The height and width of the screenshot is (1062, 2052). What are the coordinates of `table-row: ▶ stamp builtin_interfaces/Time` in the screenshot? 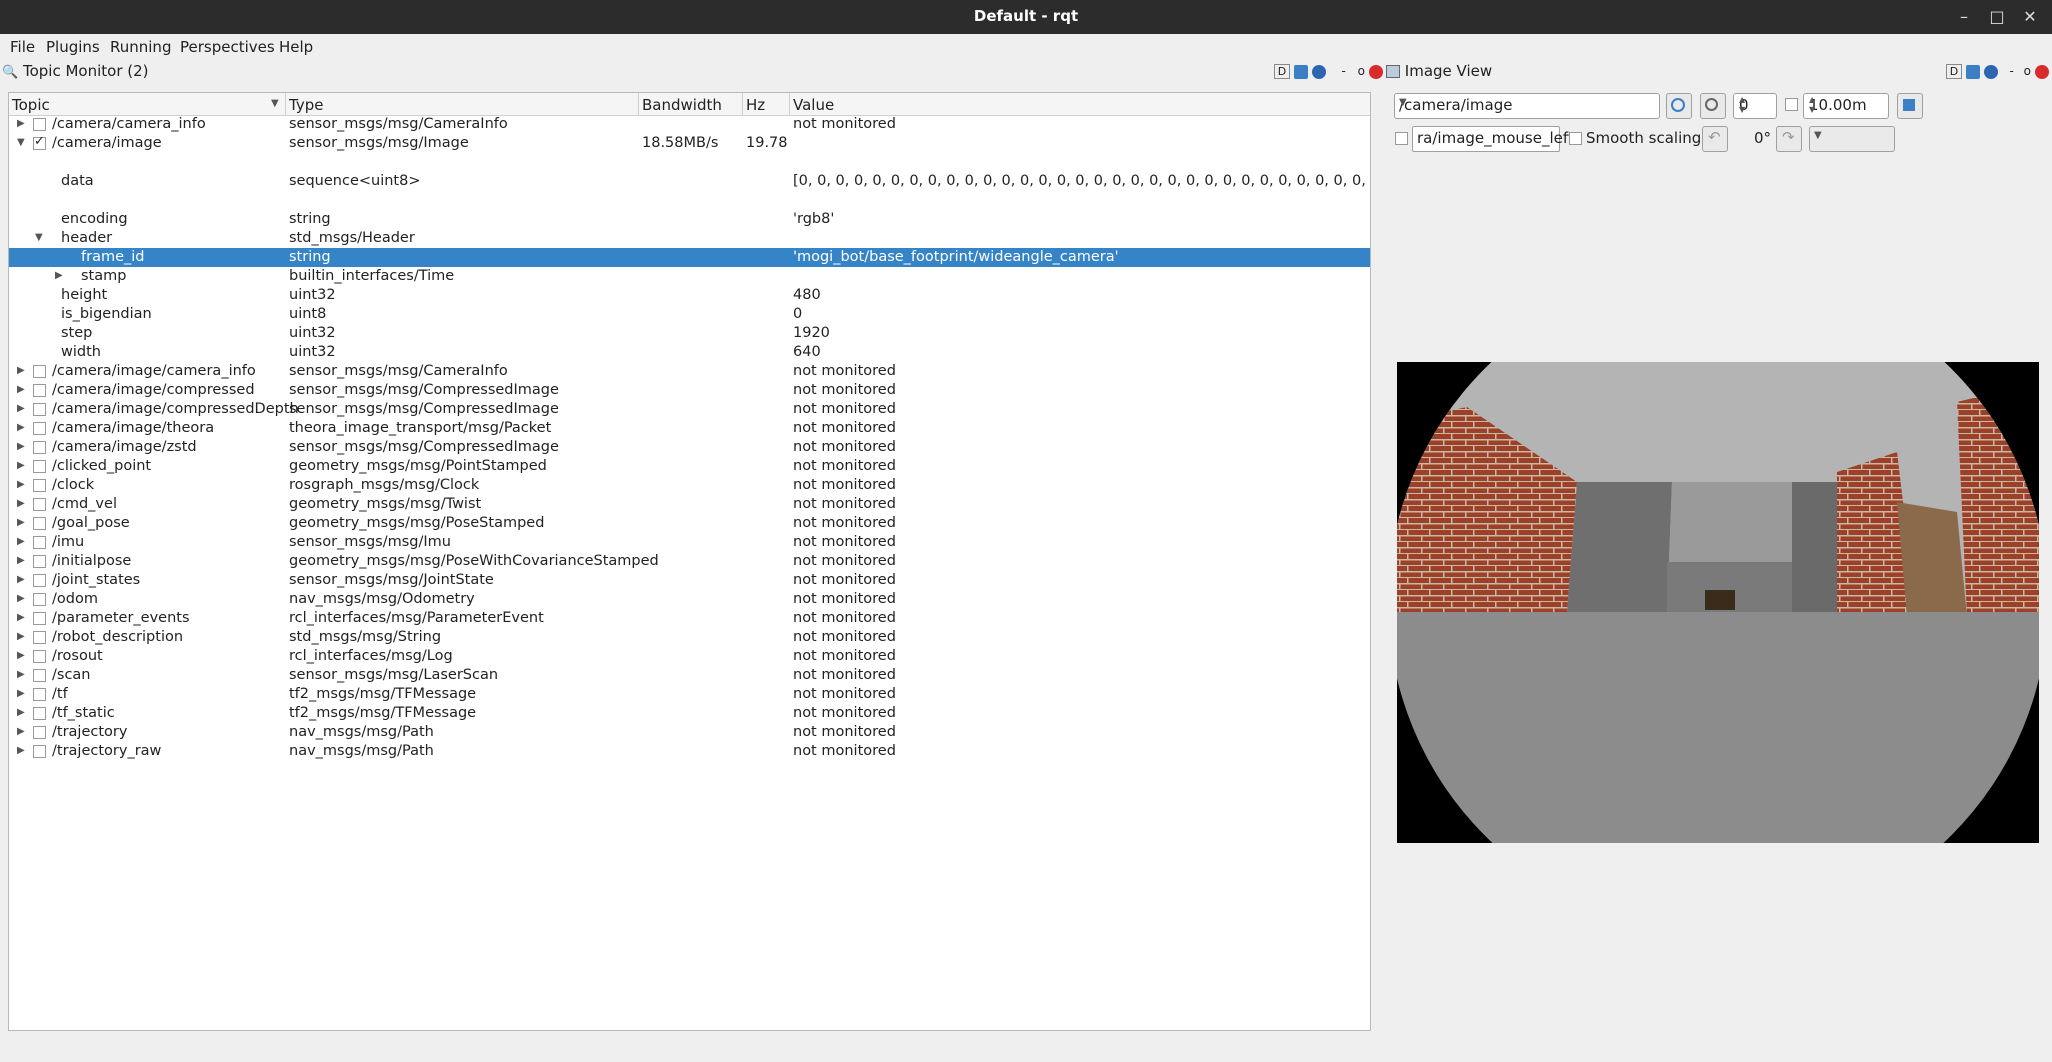 It's located at (689, 276).